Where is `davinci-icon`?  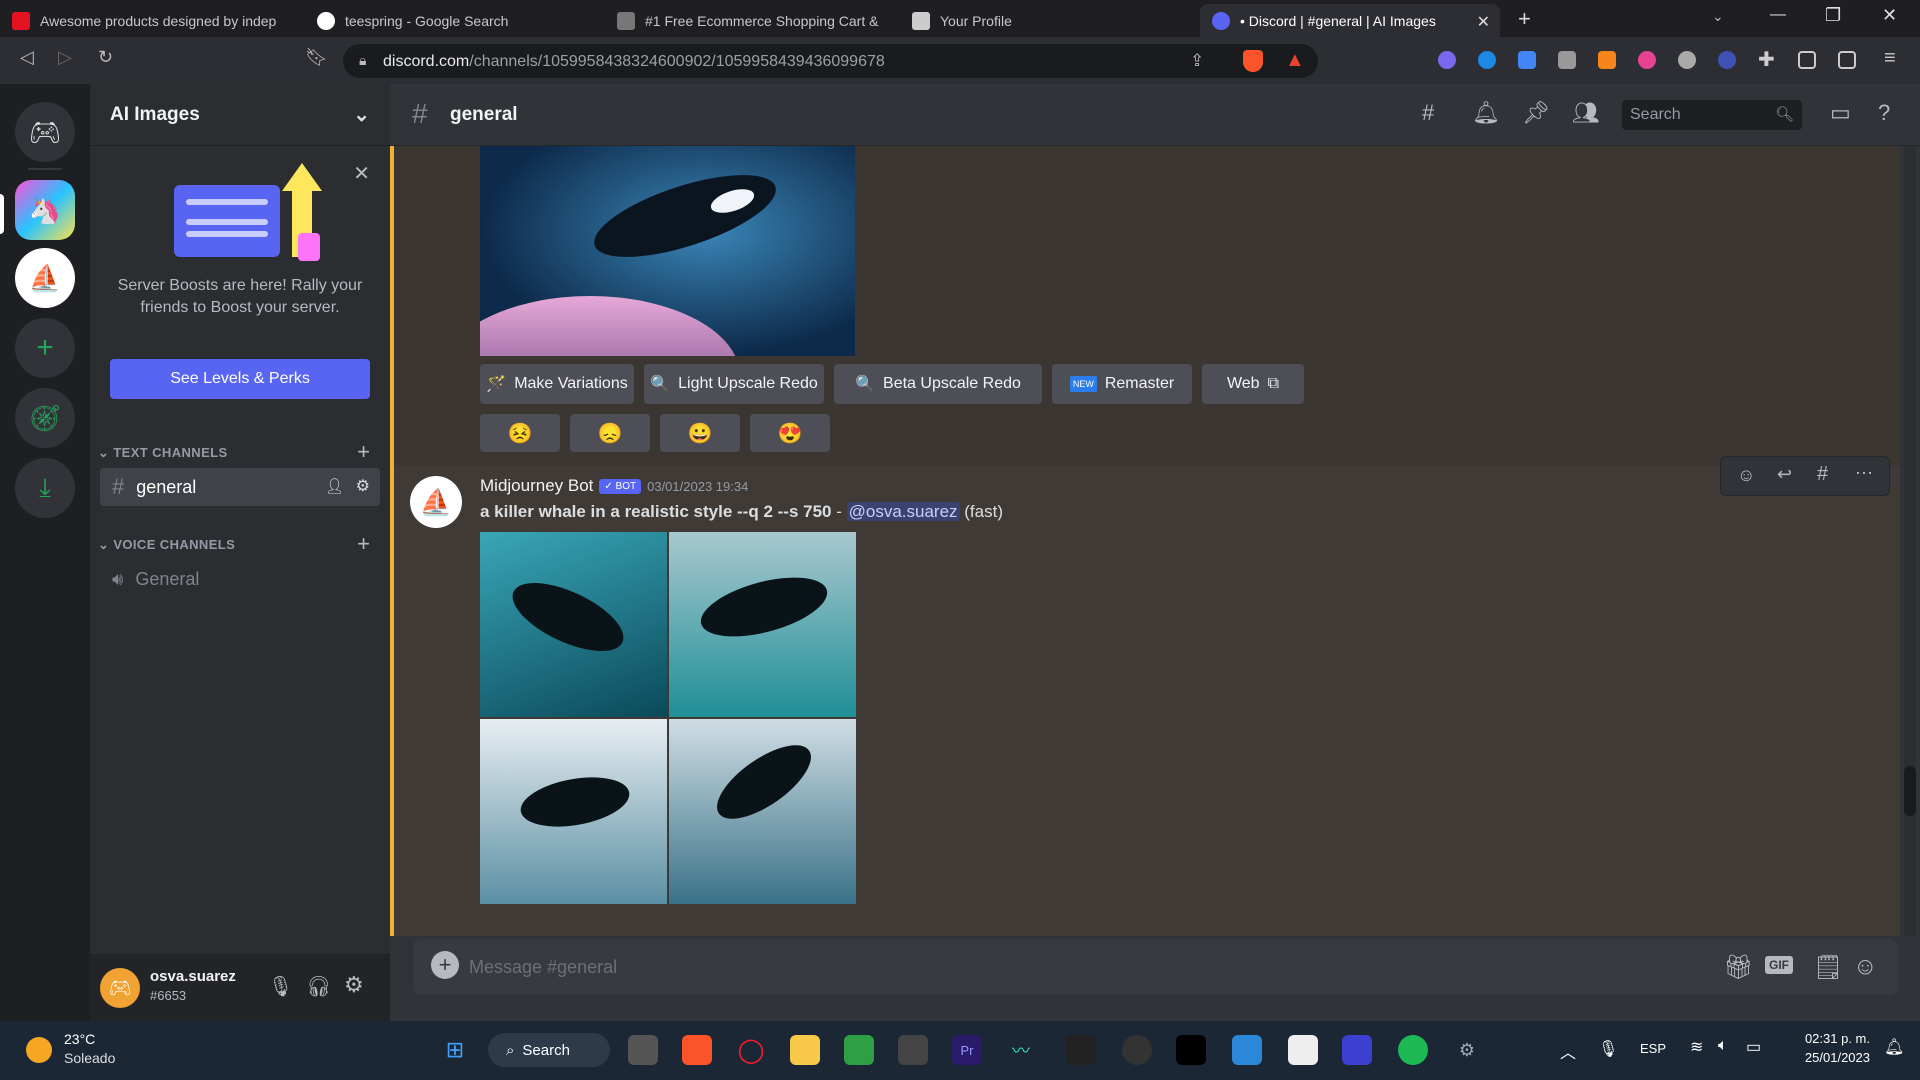
davinci-icon is located at coordinates (1081, 1050).